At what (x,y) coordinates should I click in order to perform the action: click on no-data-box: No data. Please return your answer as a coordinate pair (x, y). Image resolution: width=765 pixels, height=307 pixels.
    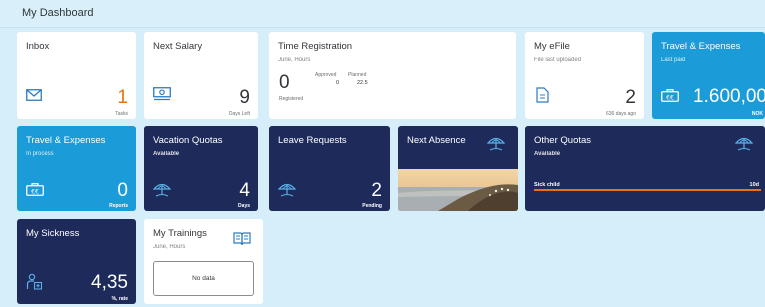
    Looking at the image, I should click on (203, 278).